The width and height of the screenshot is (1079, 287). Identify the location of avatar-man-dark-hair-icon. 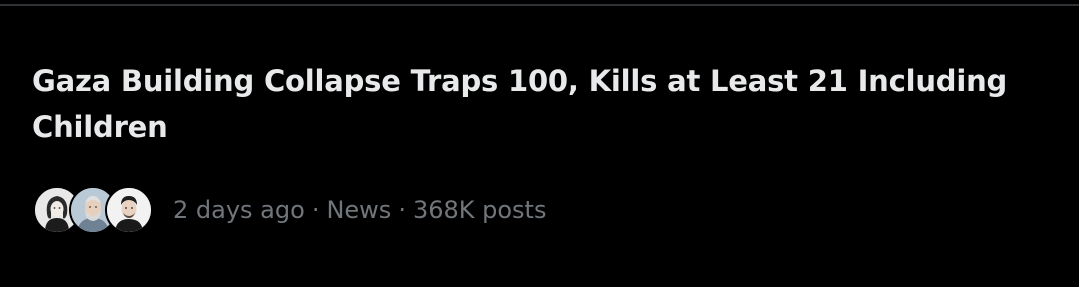
(129, 210).